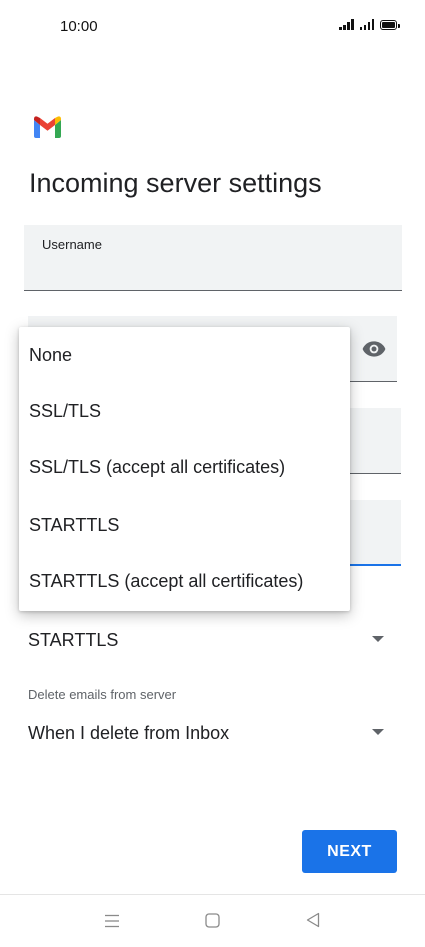 This screenshot has width=425, height=947. I want to click on username-label: Username, so click(72, 244).